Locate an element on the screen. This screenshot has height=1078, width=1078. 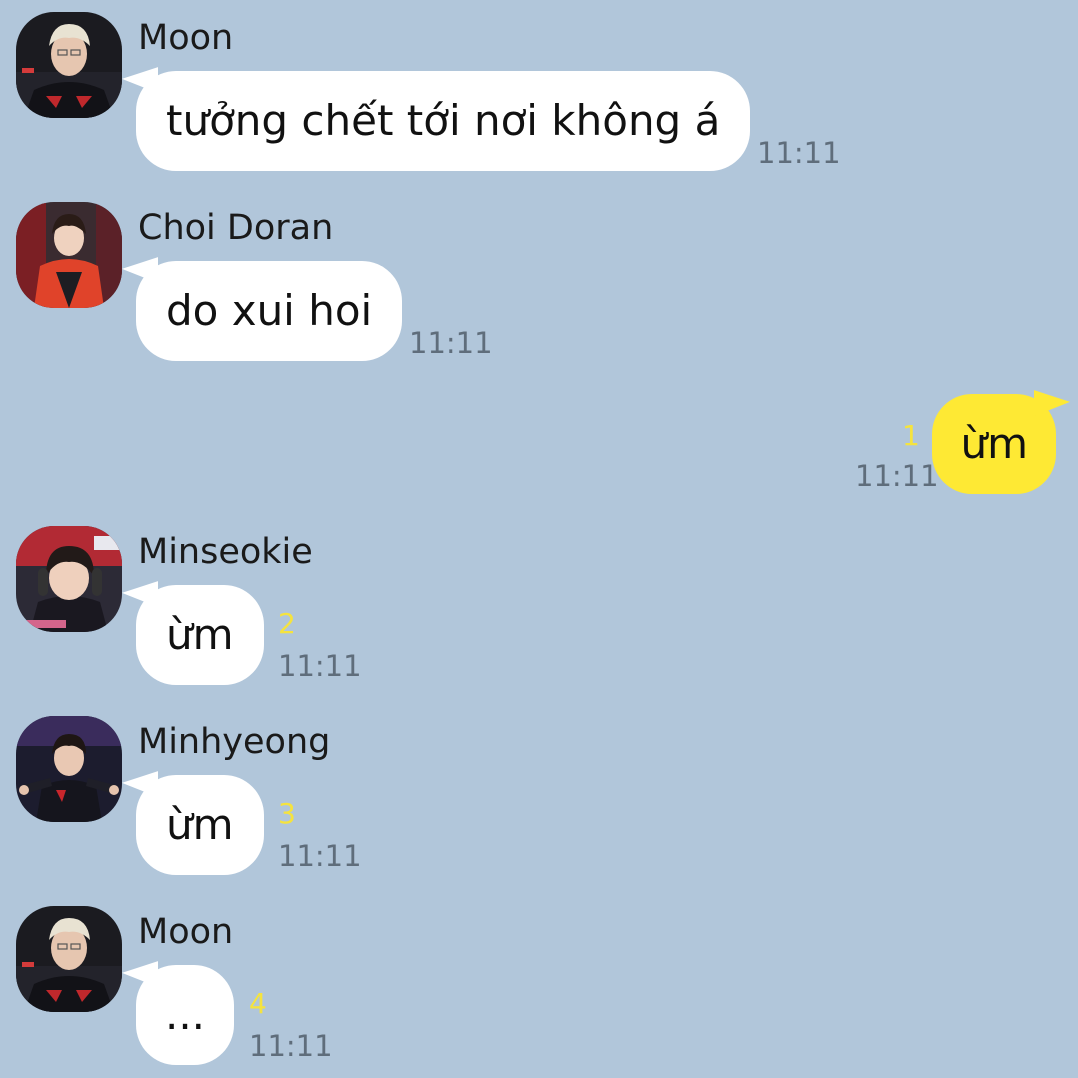
unread-count: 2 is located at coordinates (287, 623).